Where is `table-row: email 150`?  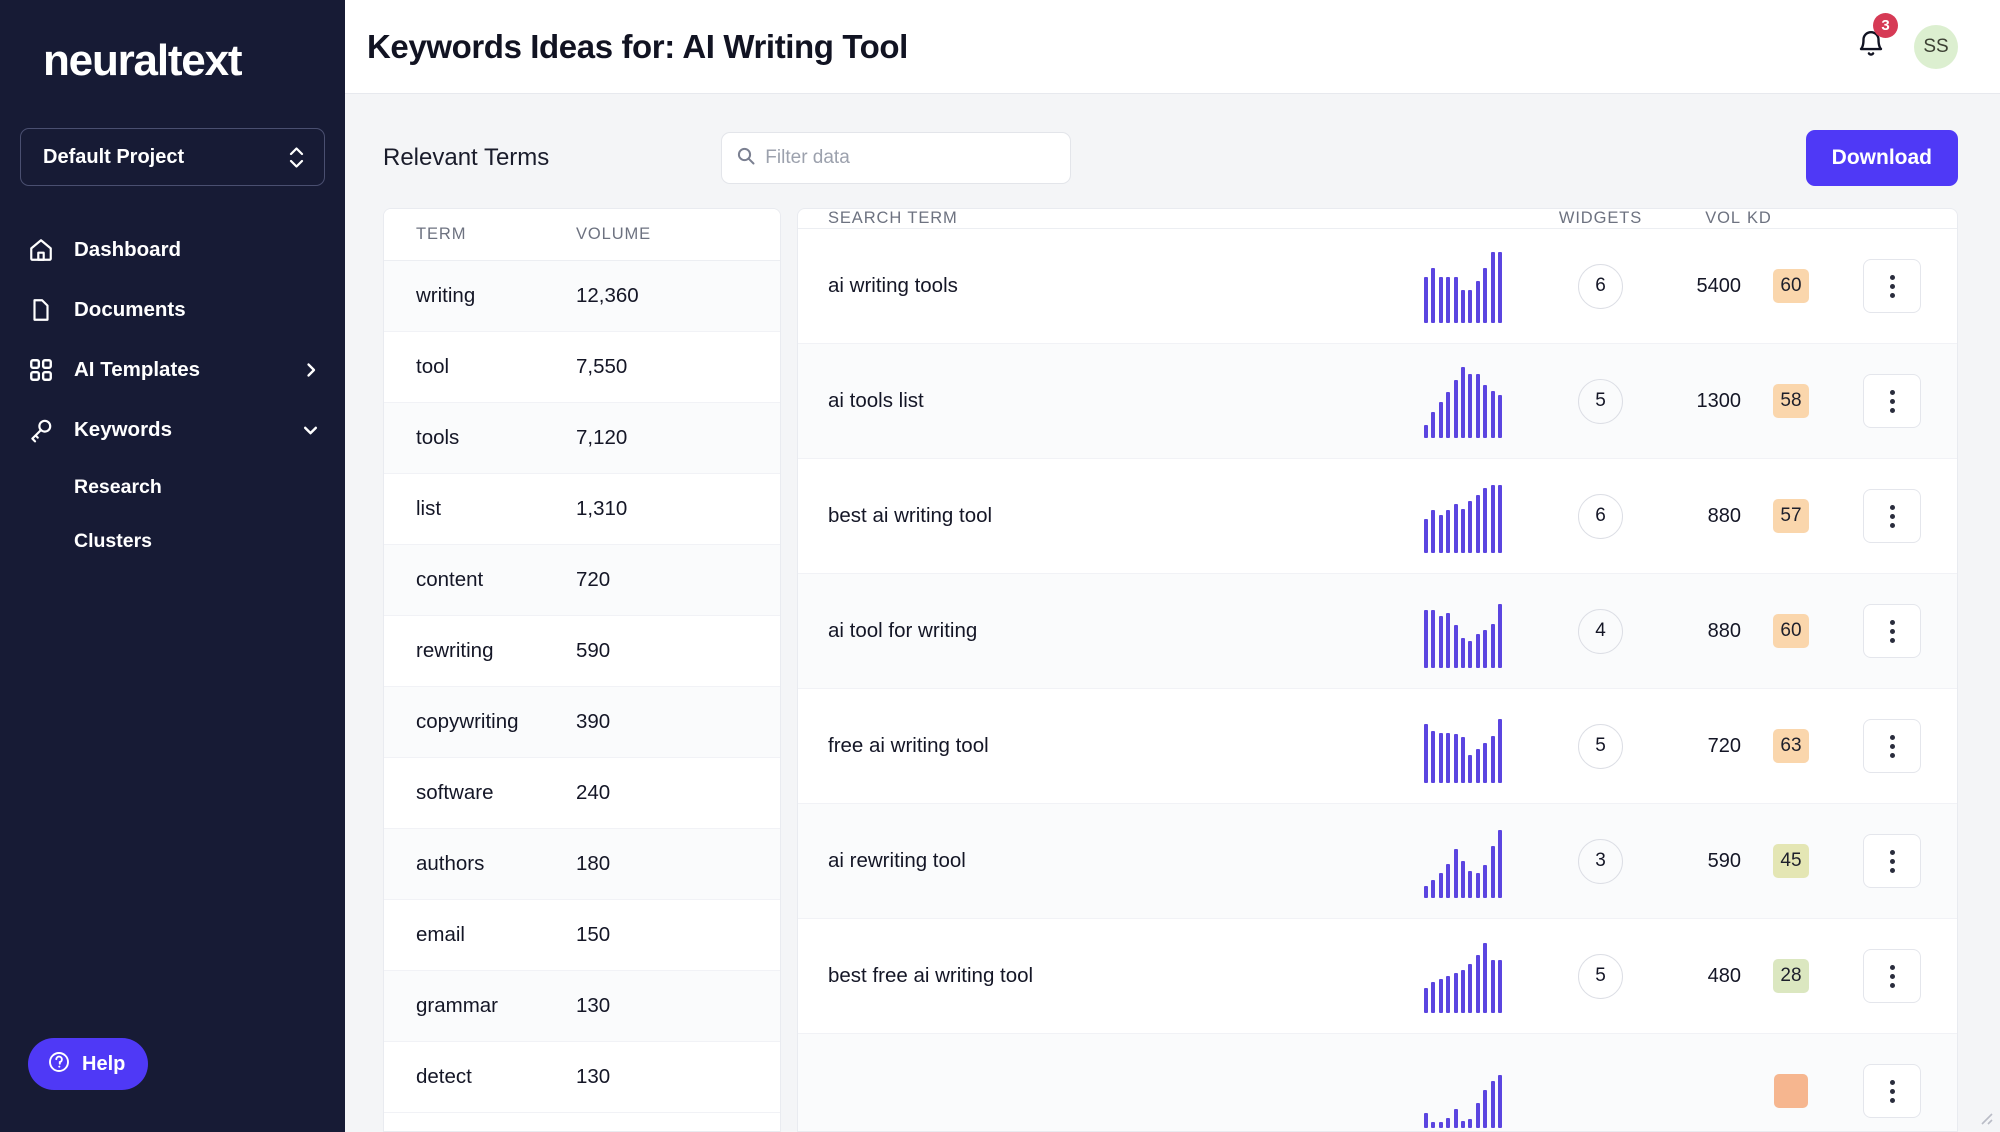
table-row: email 150 is located at coordinates (582, 935).